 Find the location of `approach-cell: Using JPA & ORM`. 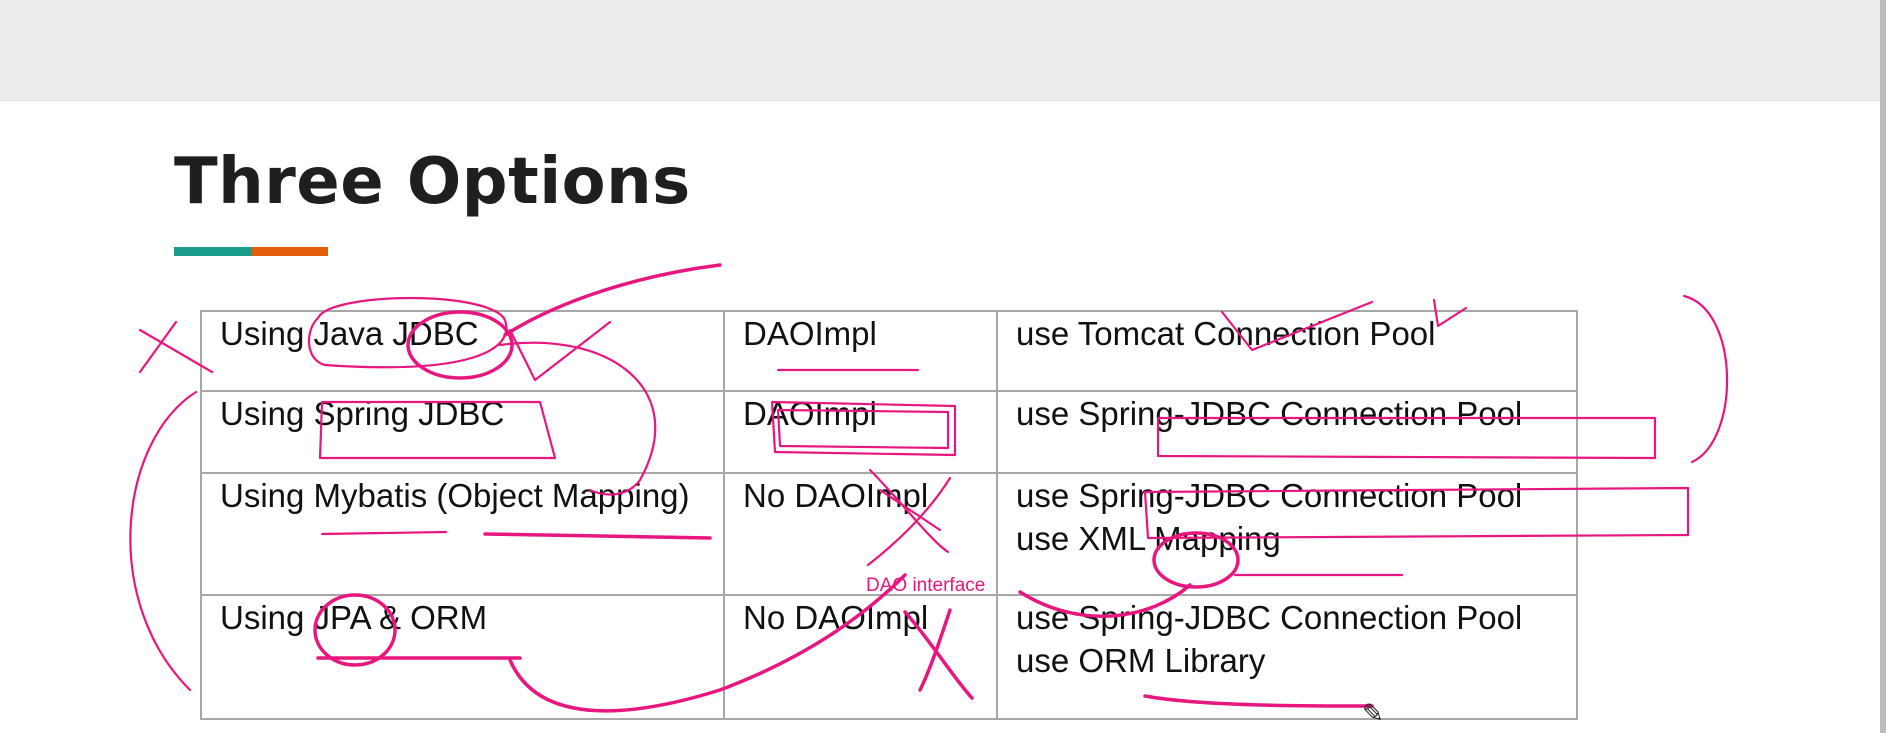

approach-cell: Using JPA & ORM is located at coordinates (462, 657).